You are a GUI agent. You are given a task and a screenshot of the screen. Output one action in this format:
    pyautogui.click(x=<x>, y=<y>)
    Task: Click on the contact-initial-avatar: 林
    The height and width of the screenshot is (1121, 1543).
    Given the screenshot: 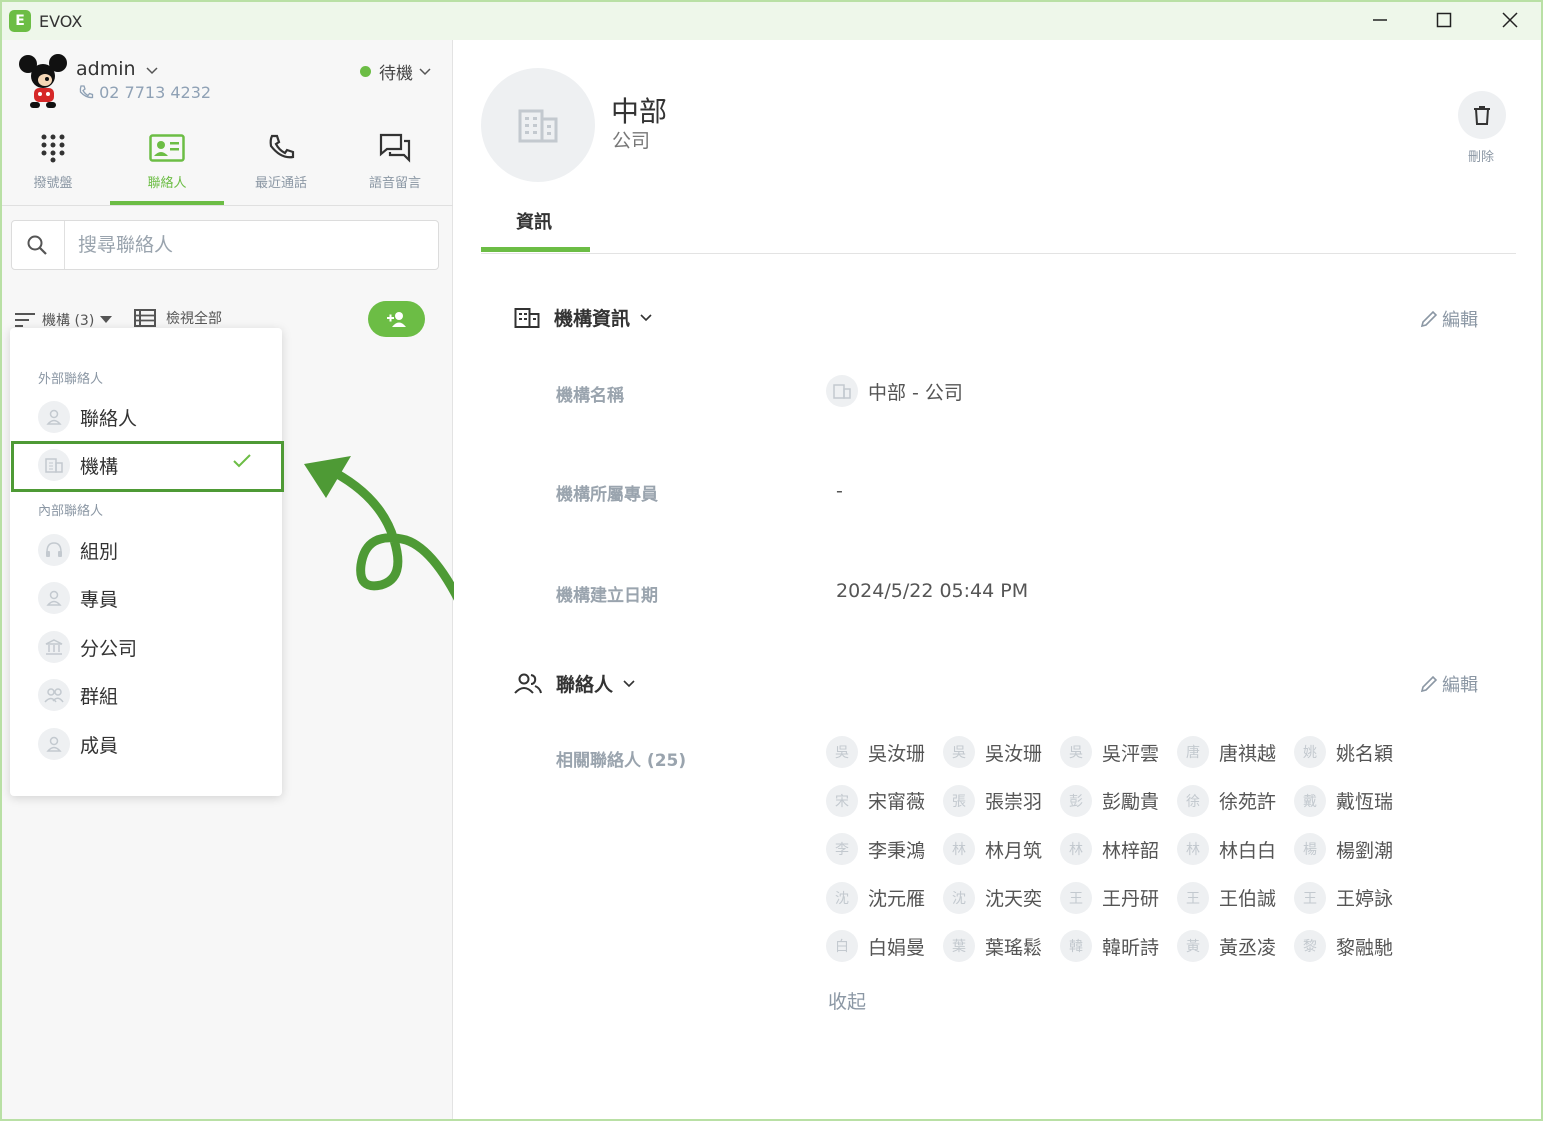 What is the action you would take?
    pyautogui.click(x=1193, y=849)
    